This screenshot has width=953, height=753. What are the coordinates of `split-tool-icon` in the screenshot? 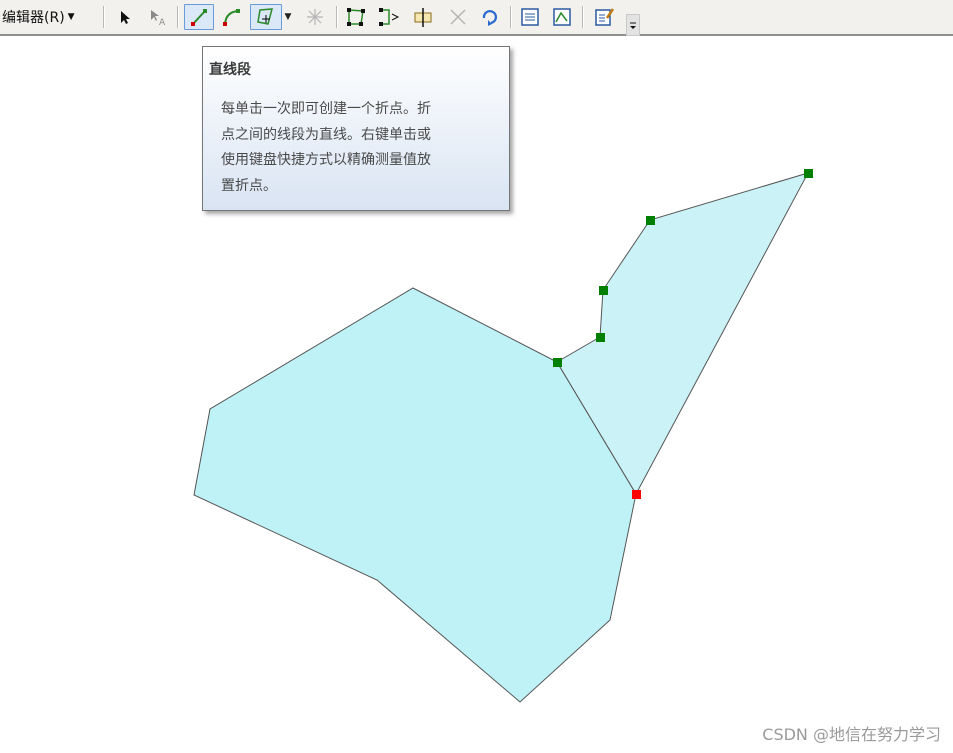 It's located at (423, 17).